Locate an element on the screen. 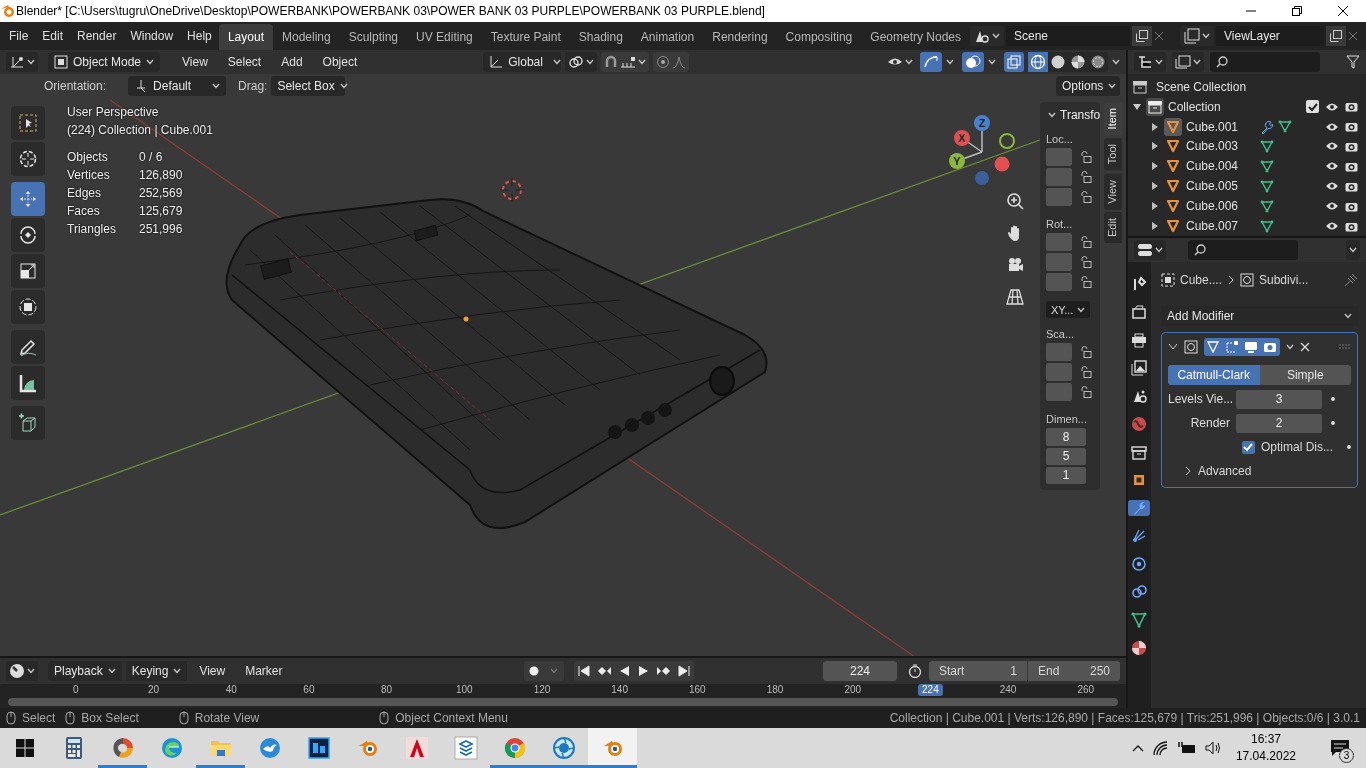 This screenshot has height=768, width=1366. sidebar-tab: Tool is located at coordinates (1113, 154).